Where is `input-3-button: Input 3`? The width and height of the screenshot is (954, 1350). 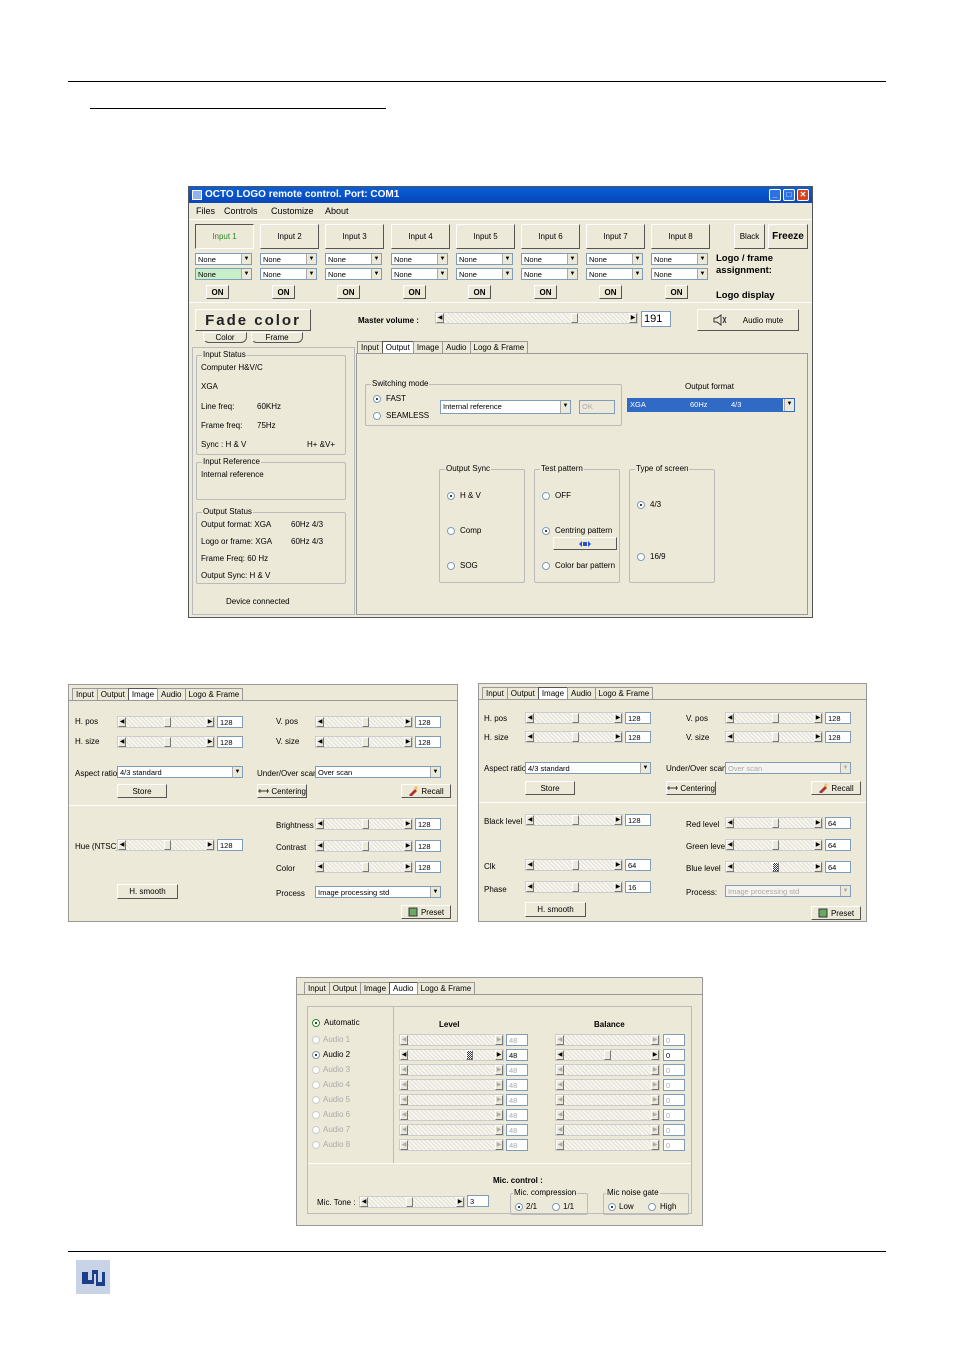 input-3-button: Input 3 is located at coordinates (354, 236).